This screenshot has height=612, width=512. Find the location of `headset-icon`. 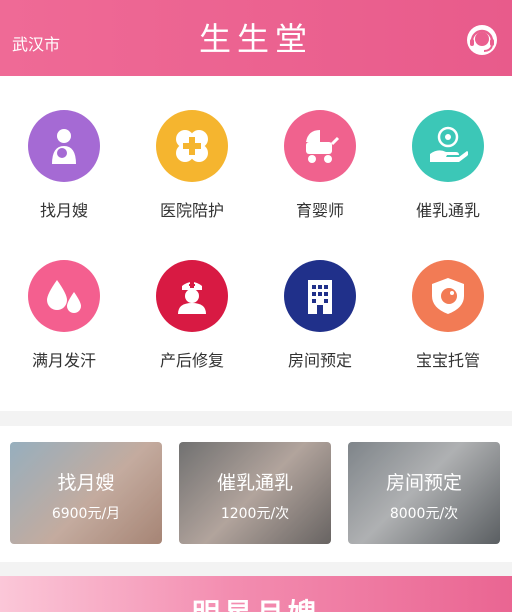

headset-icon is located at coordinates (482, 40).